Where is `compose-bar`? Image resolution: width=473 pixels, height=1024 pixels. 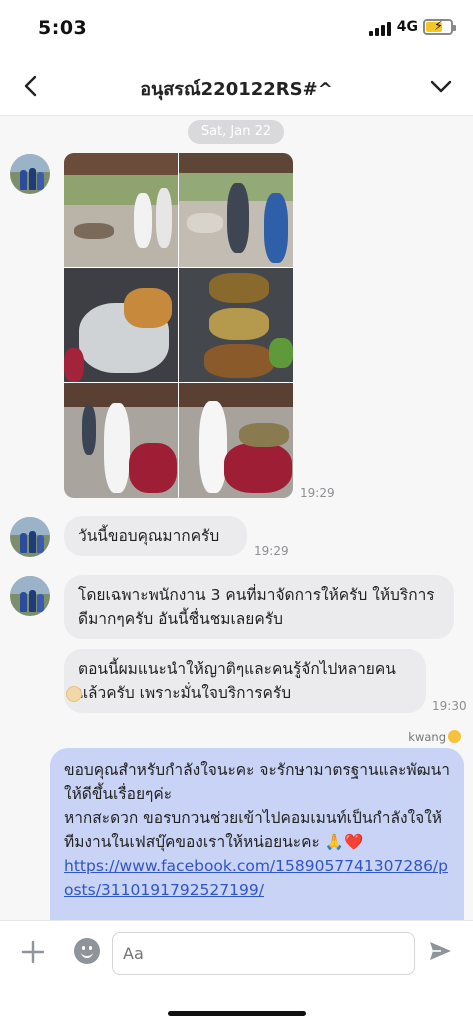 compose-bar is located at coordinates (236, 960).